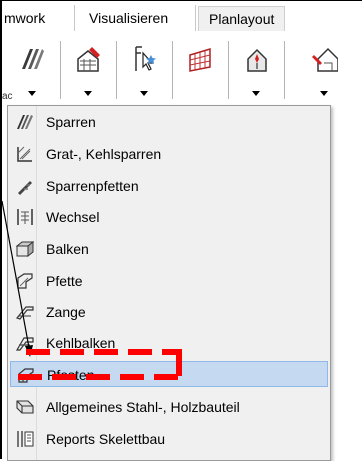  Describe the element at coordinates (169, 374) in the screenshot. I see `menu-item-pfosten: Pfosten` at that location.